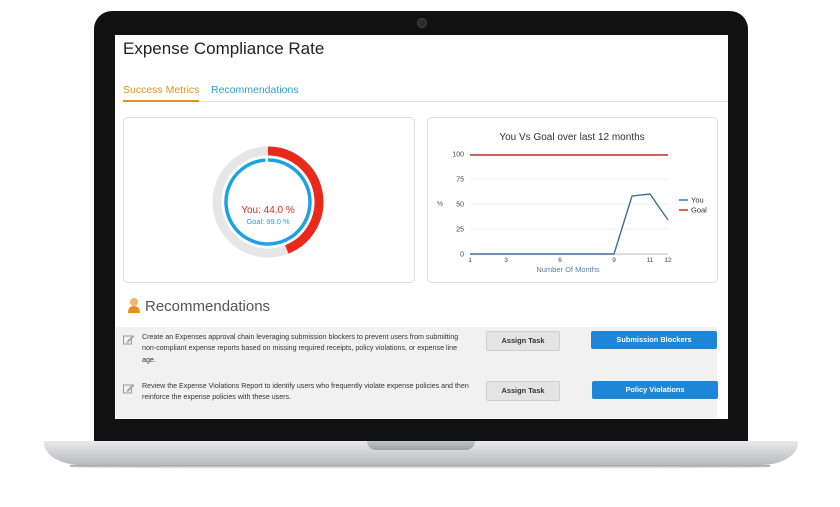 The height and width of the screenshot is (507, 840). I want to click on chart-y-axis: 0 25 50 75 100, so click(560, 205).